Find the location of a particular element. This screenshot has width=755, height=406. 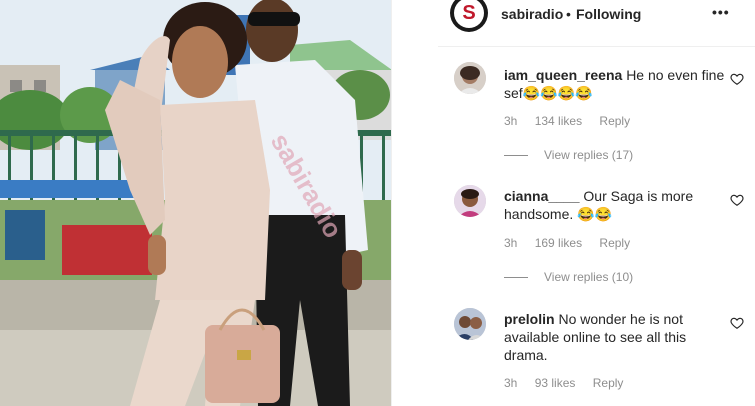

view-replies-label: View replies (10) is located at coordinates (589, 277).